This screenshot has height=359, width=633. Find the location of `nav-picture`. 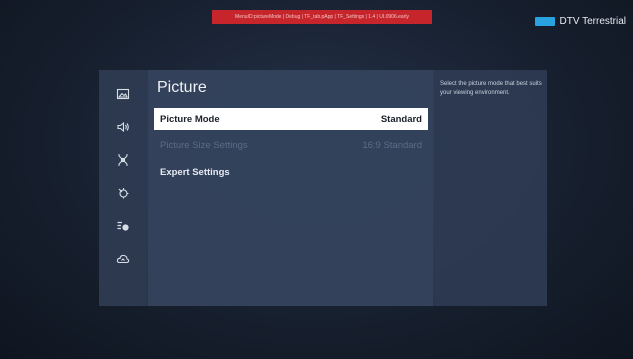

nav-picture is located at coordinates (123, 94).